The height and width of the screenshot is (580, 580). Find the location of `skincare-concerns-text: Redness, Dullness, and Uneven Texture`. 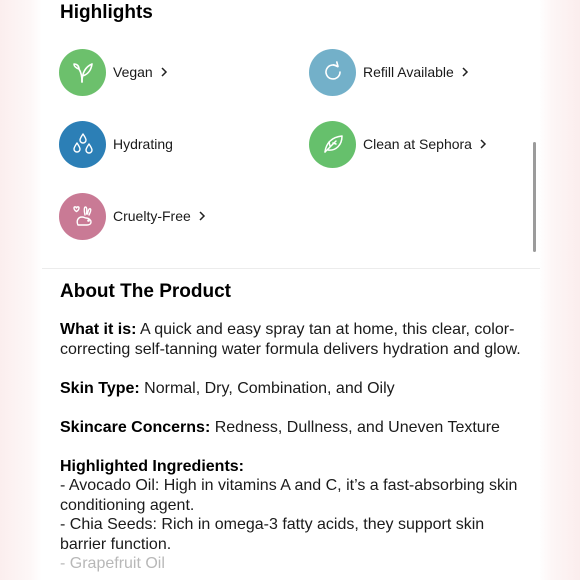

skincare-concerns-text: Redness, Dullness, and Uneven Texture is located at coordinates (355, 427).